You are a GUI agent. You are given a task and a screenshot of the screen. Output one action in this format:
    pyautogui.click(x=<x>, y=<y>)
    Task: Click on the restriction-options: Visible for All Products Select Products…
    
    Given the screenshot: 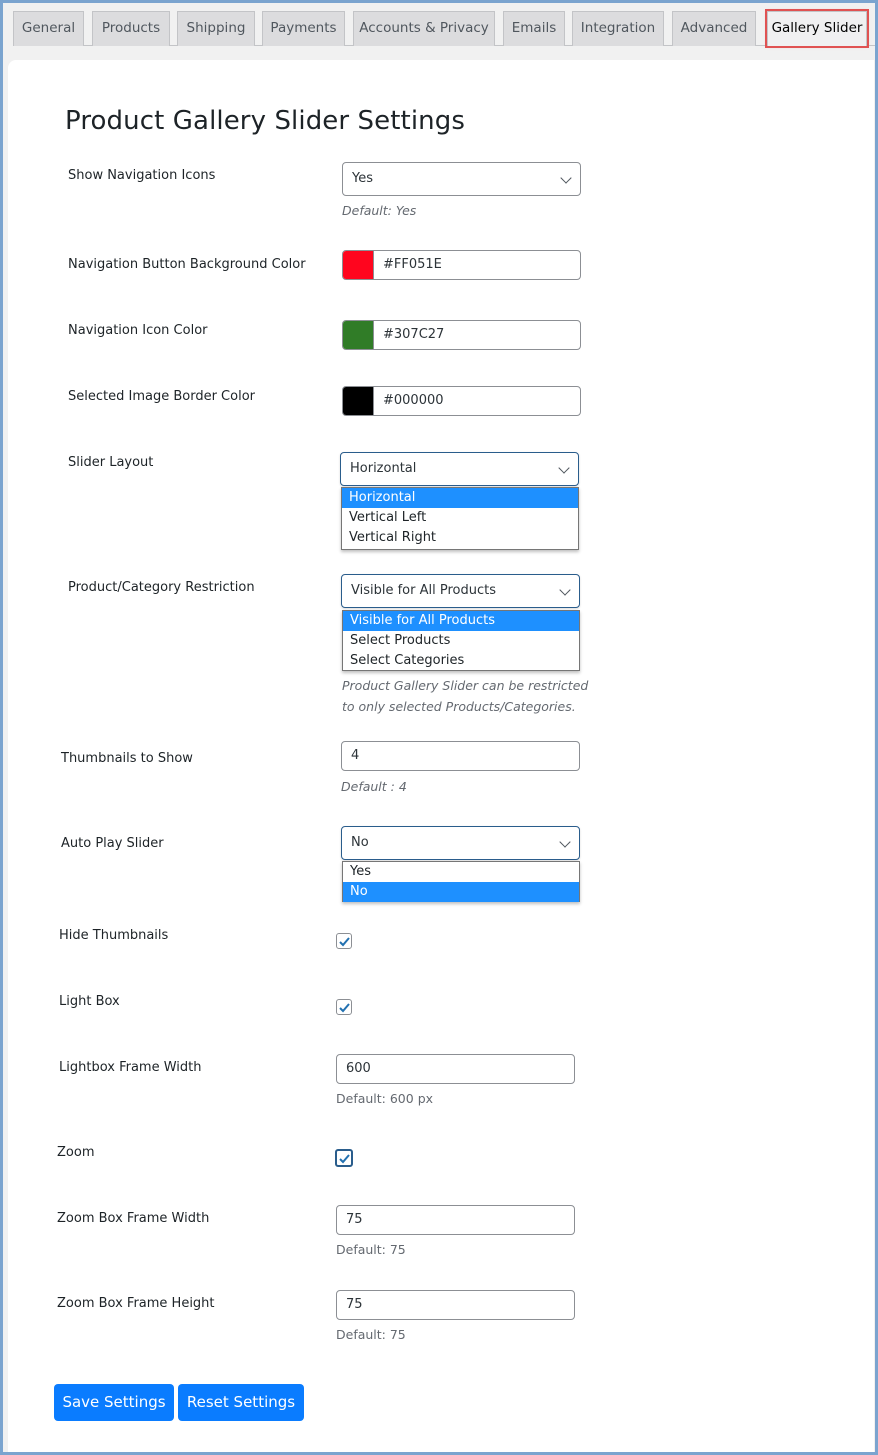 What is the action you would take?
    pyautogui.click(x=461, y=640)
    